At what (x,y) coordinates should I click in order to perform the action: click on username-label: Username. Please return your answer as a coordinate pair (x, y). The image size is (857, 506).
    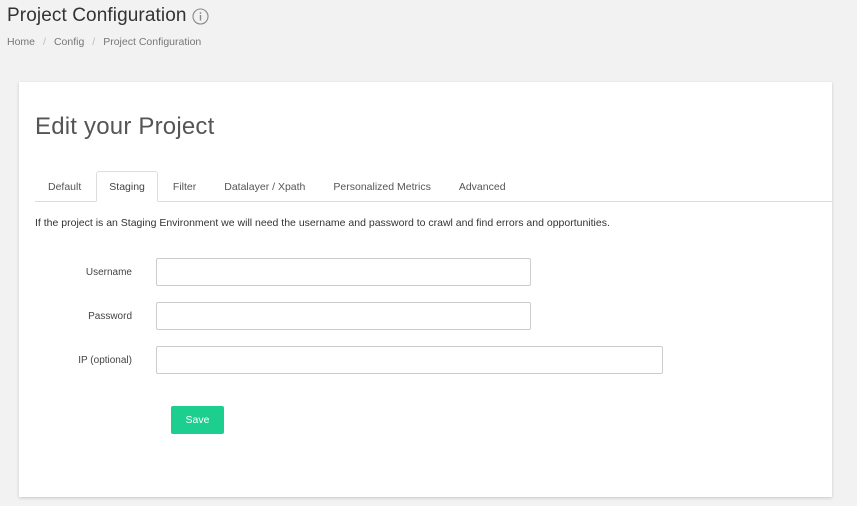
    Looking at the image, I should click on (108, 272).